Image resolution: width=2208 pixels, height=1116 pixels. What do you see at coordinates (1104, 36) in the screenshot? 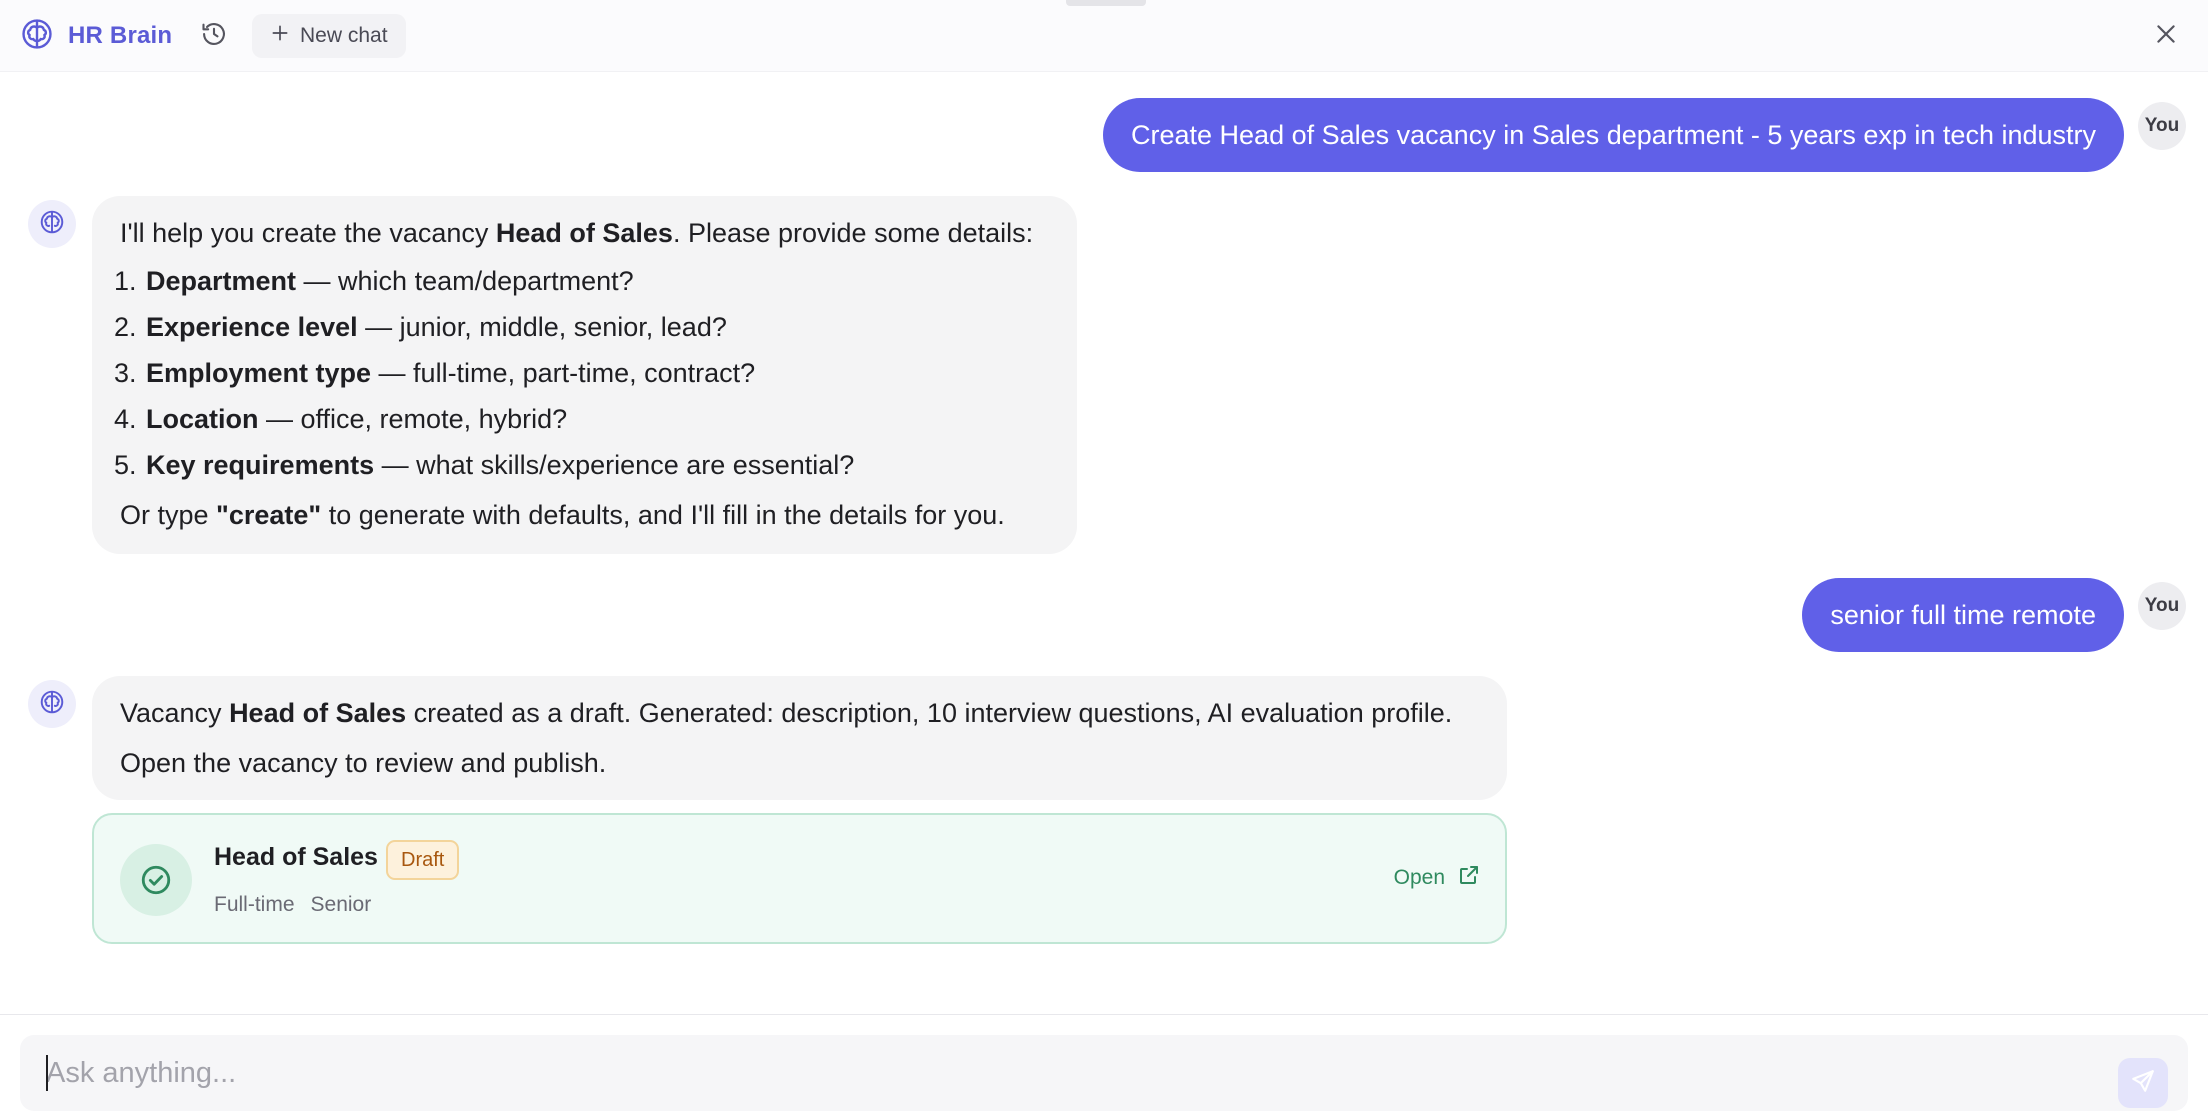
I see `top-bar: HR Brain New chat` at bounding box center [1104, 36].